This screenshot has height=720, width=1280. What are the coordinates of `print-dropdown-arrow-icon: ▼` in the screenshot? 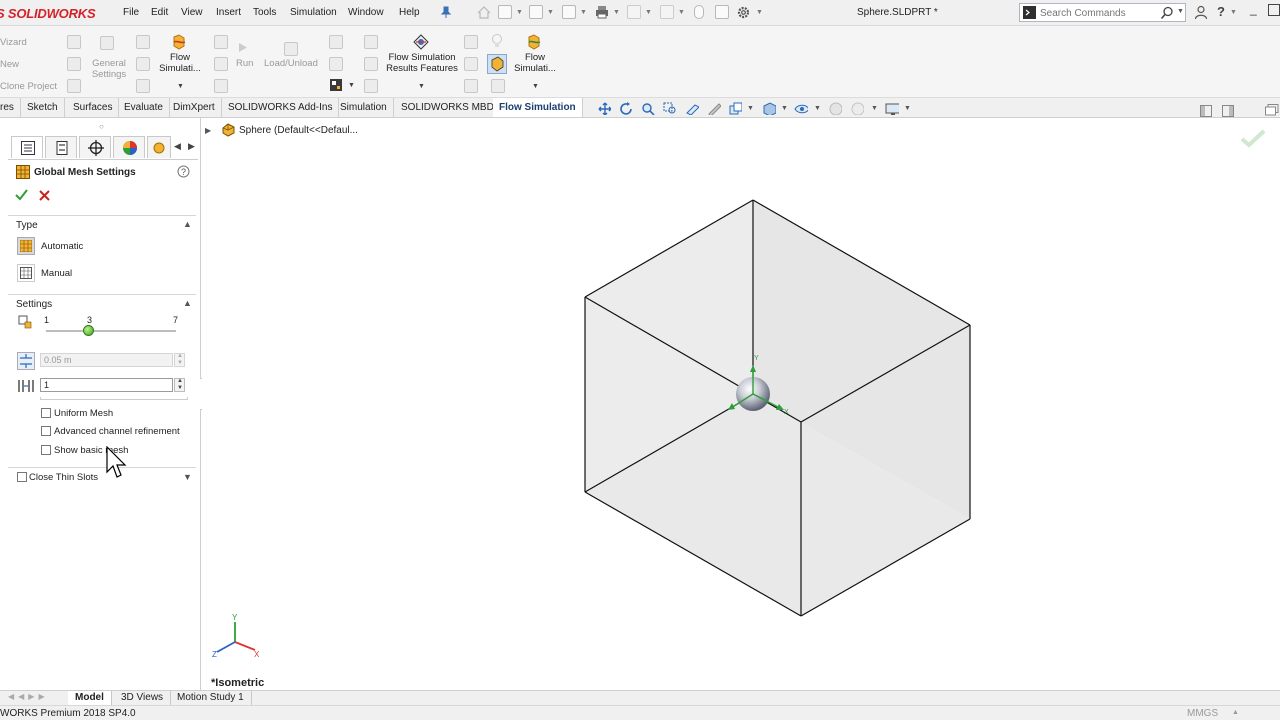 It's located at (616, 12).